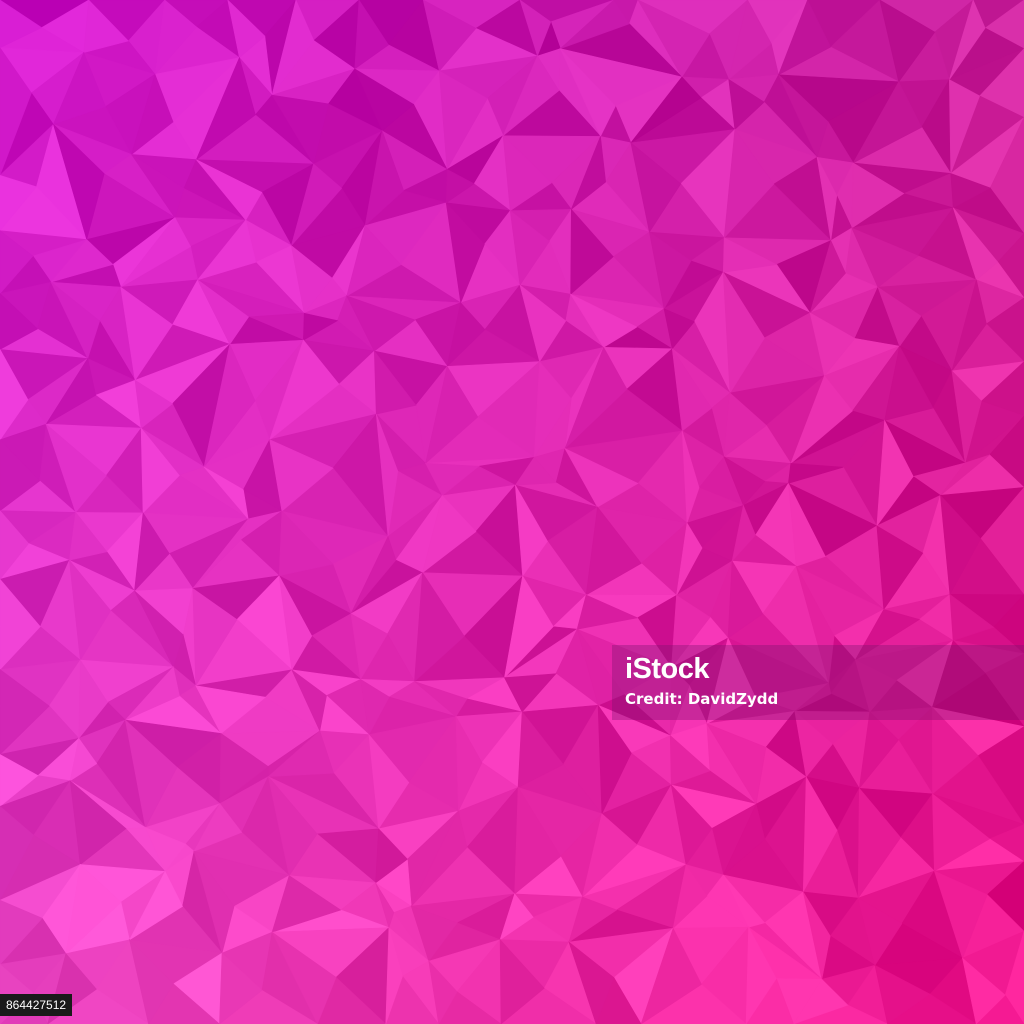 Image resolution: width=1024 pixels, height=1024 pixels. What do you see at coordinates (702, 699) in the screenshot?
I see `photo-credit: Credit: DavidZydd` at bounding box center [702, 699].